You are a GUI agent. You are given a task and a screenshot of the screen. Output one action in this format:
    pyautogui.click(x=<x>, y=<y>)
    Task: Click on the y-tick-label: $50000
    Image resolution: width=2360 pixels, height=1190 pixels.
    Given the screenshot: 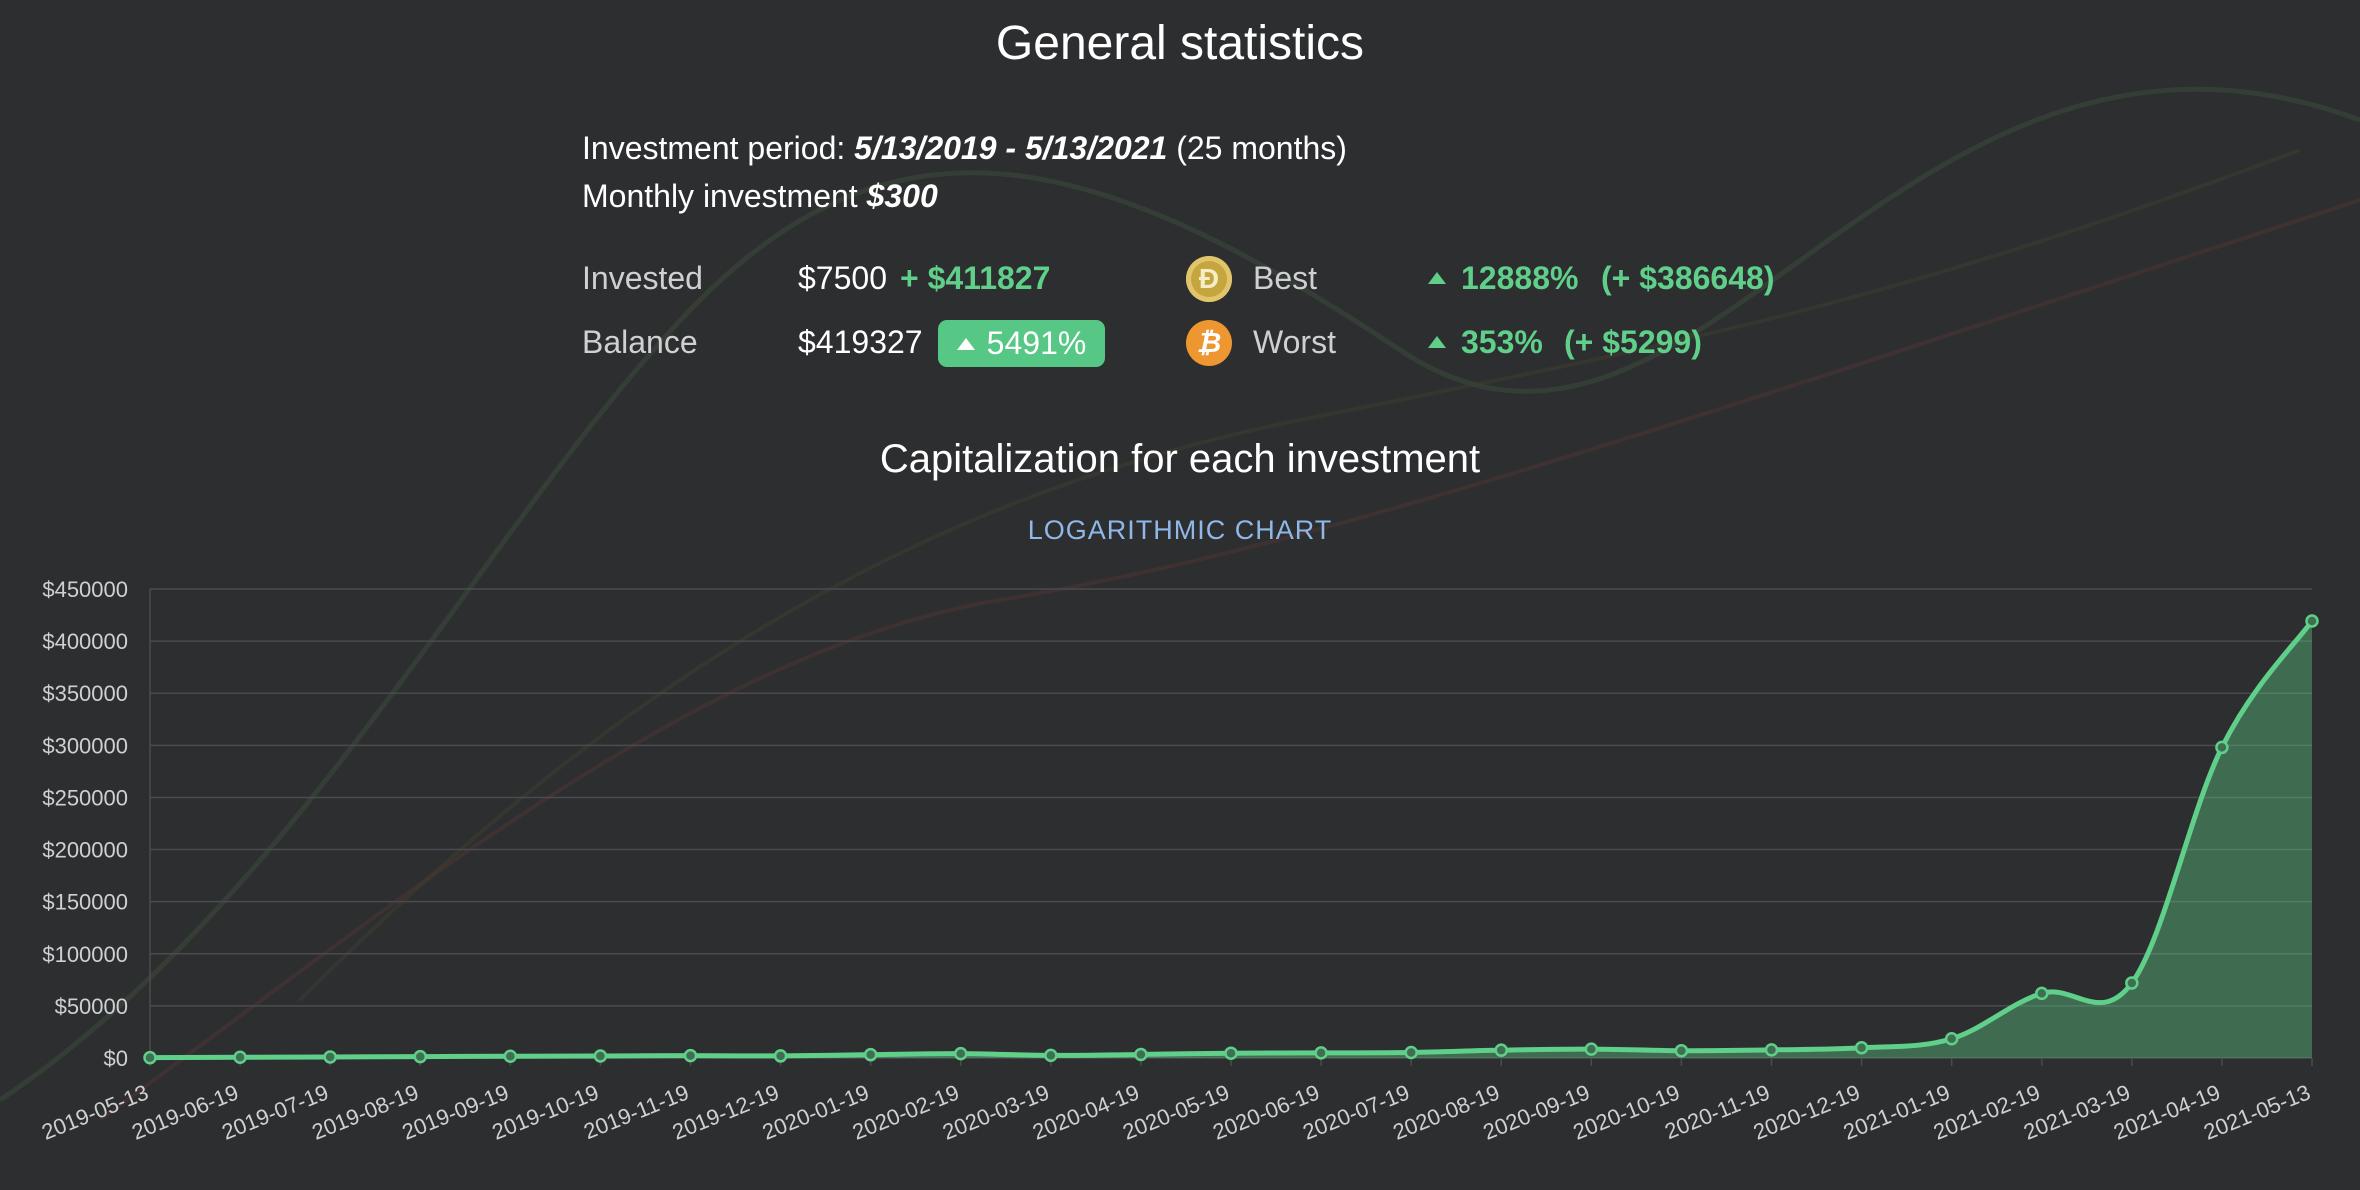 What is the action you would take?
    pyautogui.click(x=91, y=1006)
    